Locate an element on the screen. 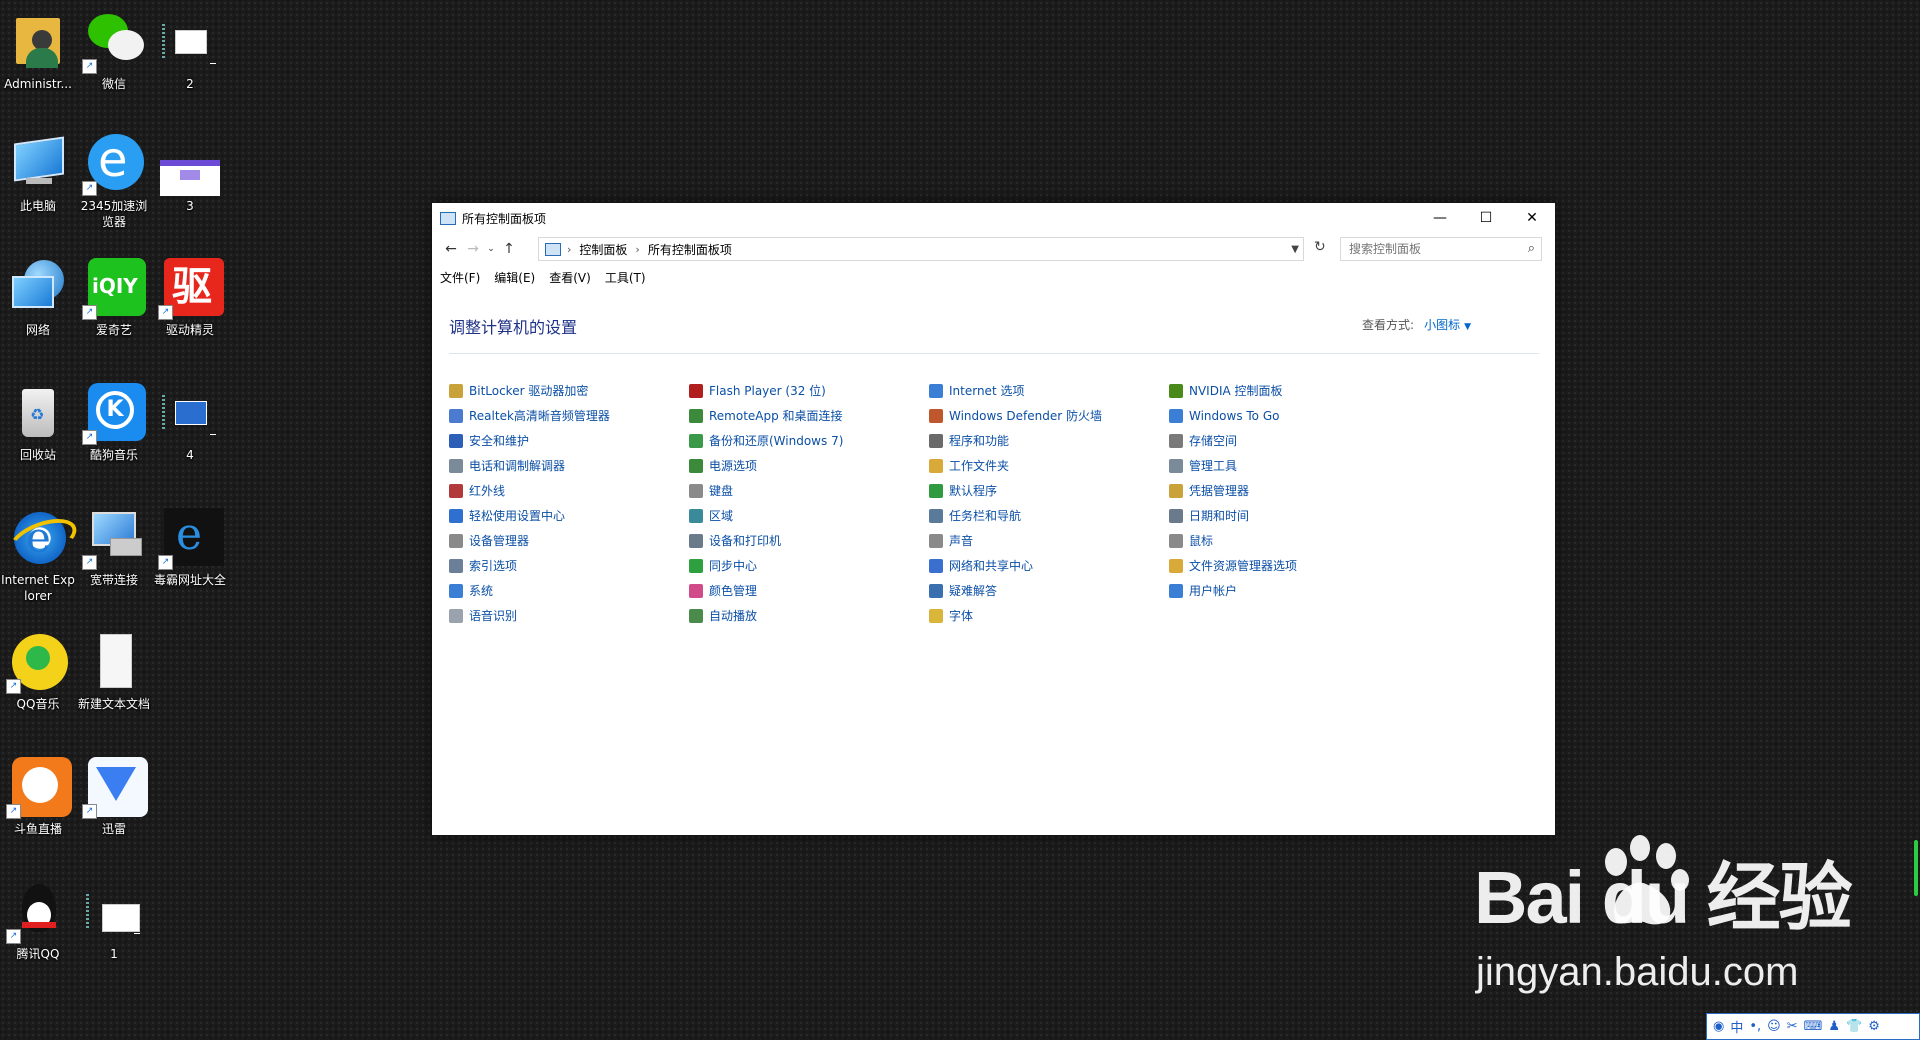  close-button: ✕ is located at coordinates (1532, 218).